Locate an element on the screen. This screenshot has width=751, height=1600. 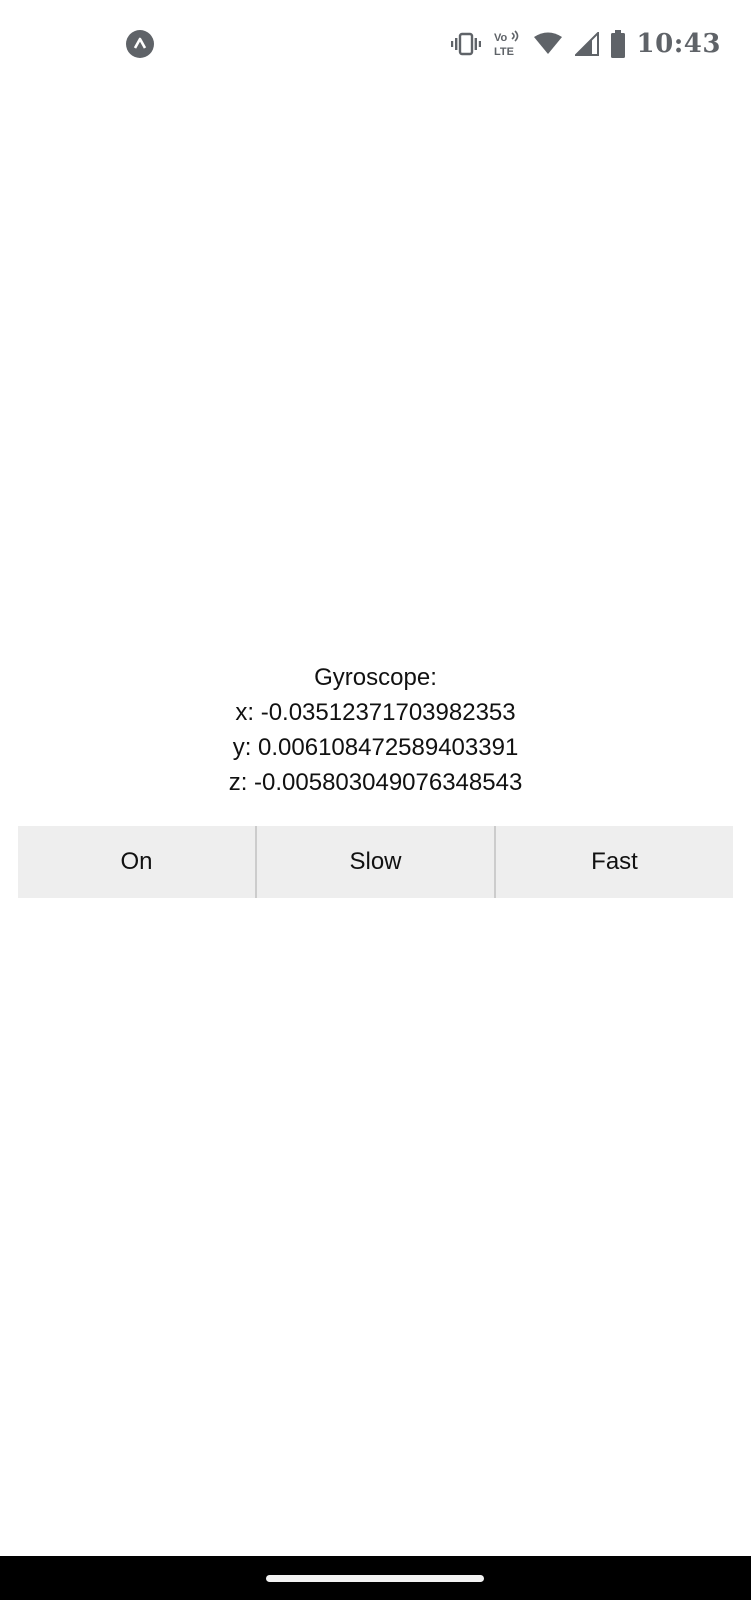
battery-icon is located at coordinates (617, 44).